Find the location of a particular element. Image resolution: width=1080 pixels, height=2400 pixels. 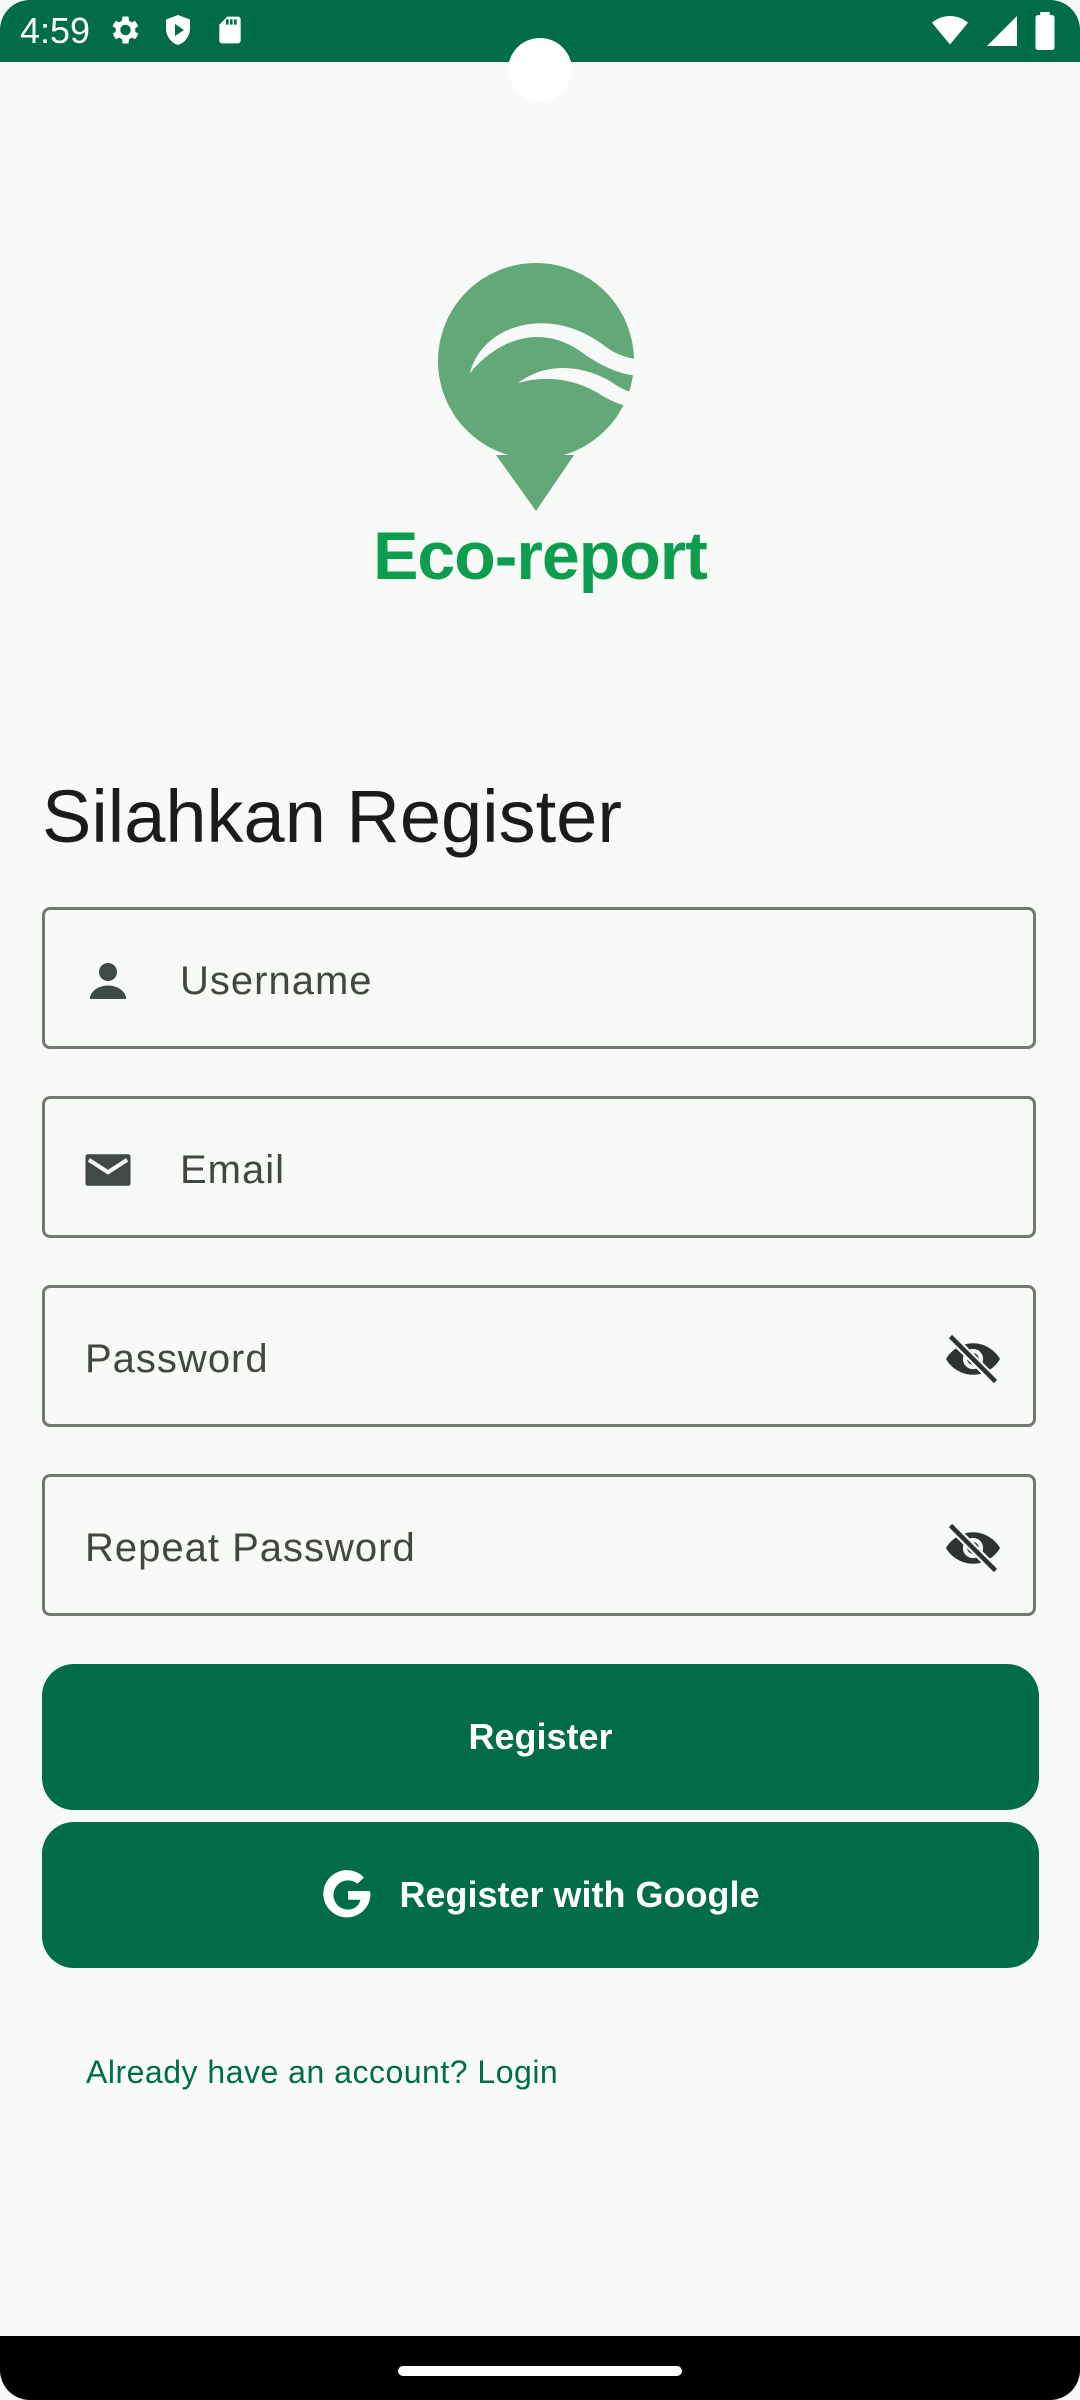

status-icons-left is located at coordinates (176, 30).